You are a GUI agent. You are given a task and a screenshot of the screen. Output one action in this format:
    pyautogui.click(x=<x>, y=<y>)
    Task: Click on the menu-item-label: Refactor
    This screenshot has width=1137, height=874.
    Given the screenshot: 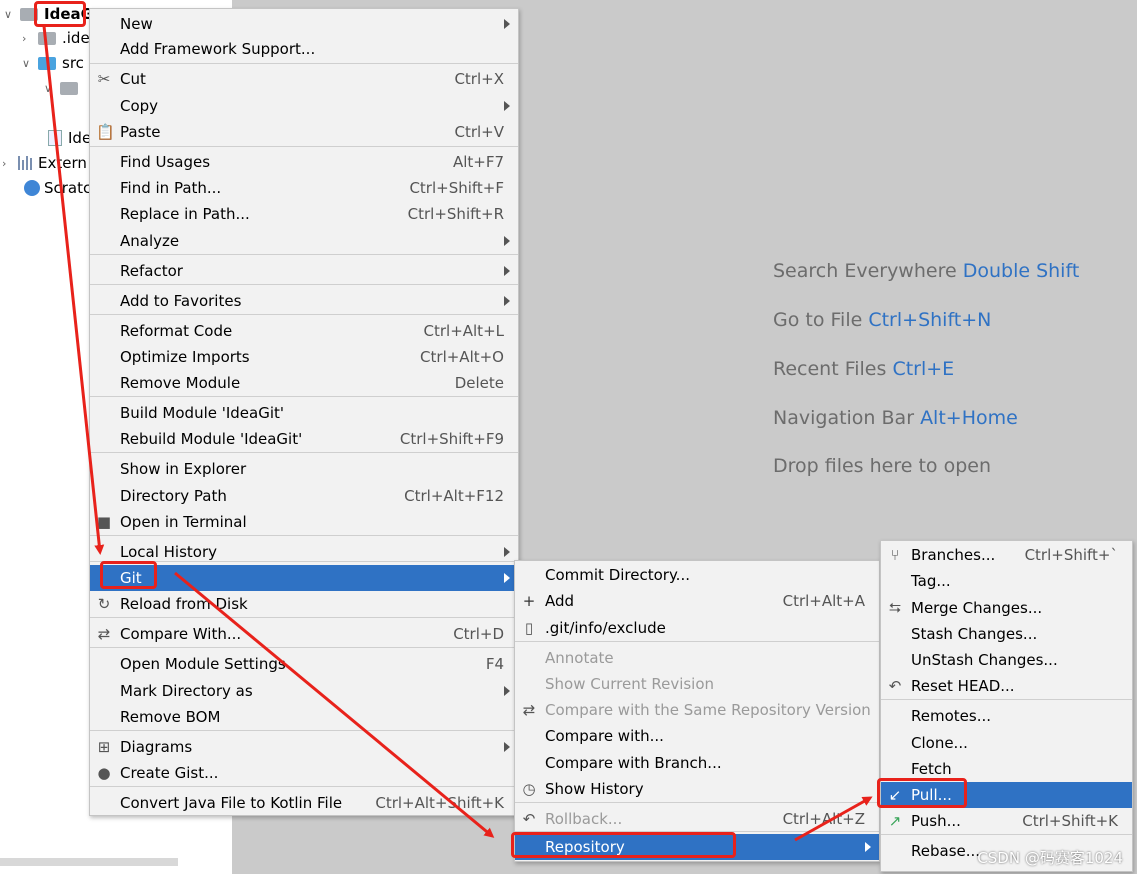 What is the action you would take?
    pyautogui.click(x=151, y=271)
    